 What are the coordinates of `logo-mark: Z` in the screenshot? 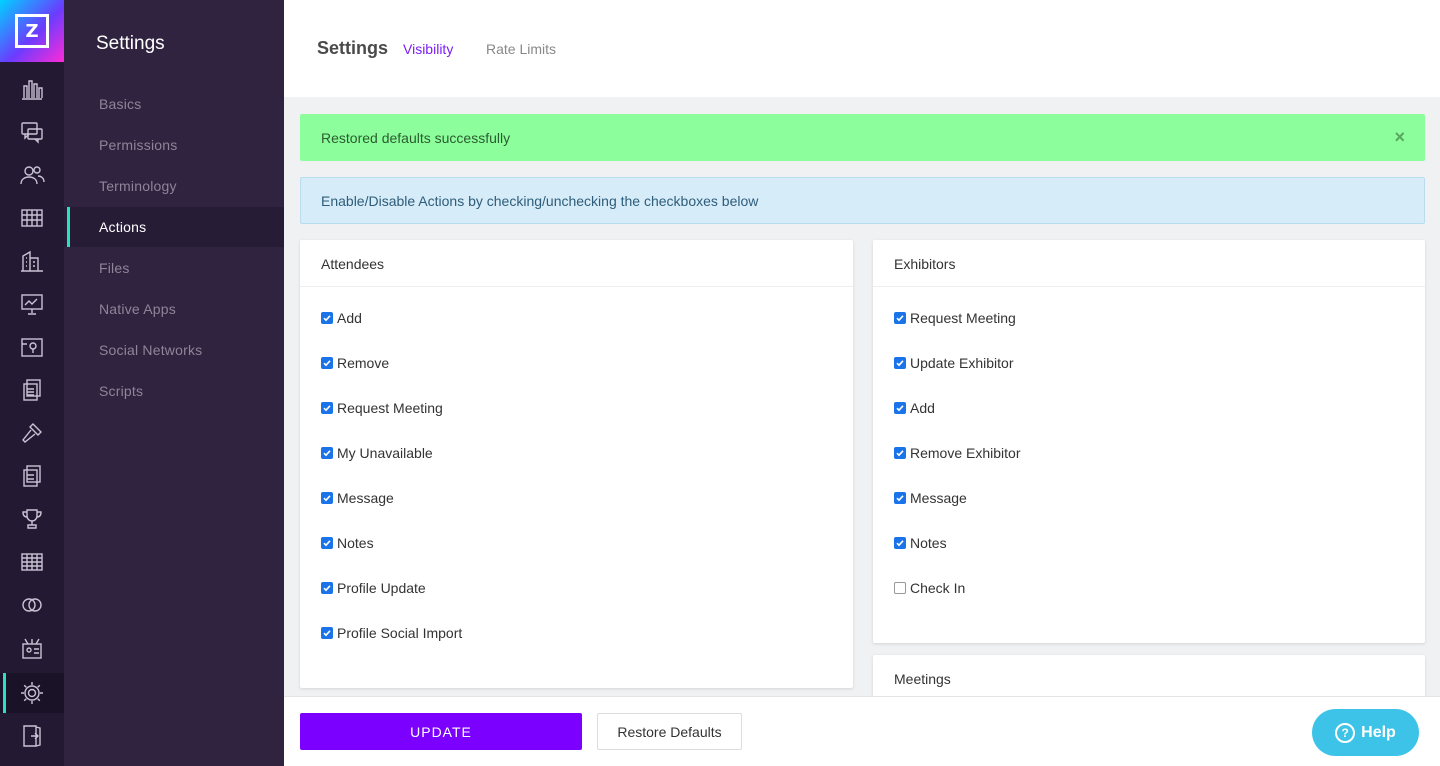 It's located at (32, 31).